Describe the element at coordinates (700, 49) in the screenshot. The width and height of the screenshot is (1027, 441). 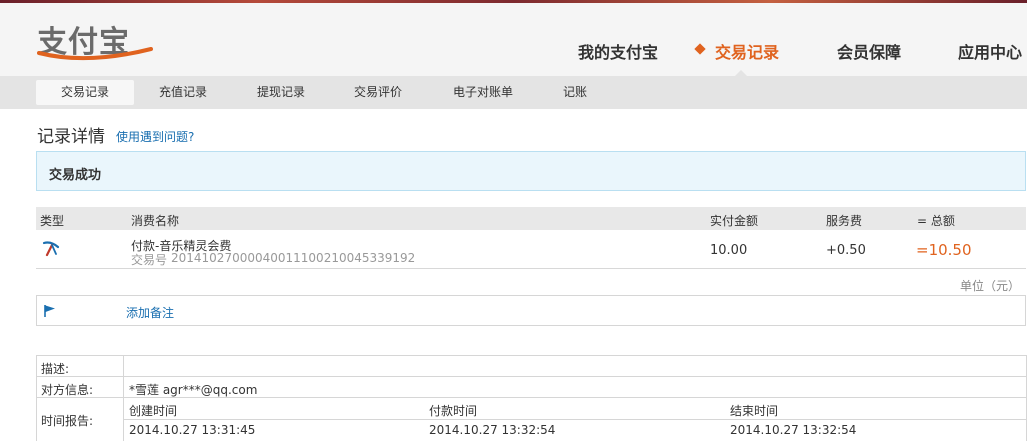
I see `active-nav-dot-icon` at that location.